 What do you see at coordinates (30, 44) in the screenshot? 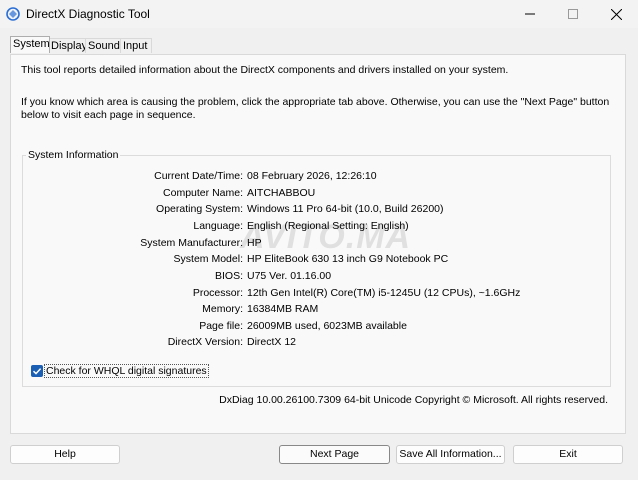
I see `tab-system: System` at bounding box center [30, 44].